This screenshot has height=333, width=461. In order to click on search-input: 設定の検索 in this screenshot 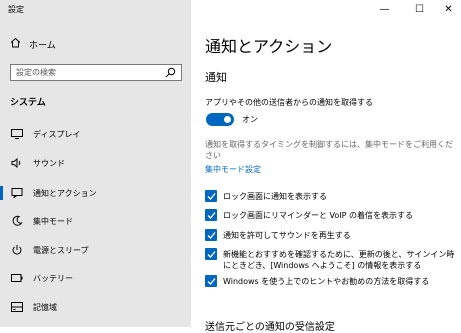, I will do `click(96, 72)`.